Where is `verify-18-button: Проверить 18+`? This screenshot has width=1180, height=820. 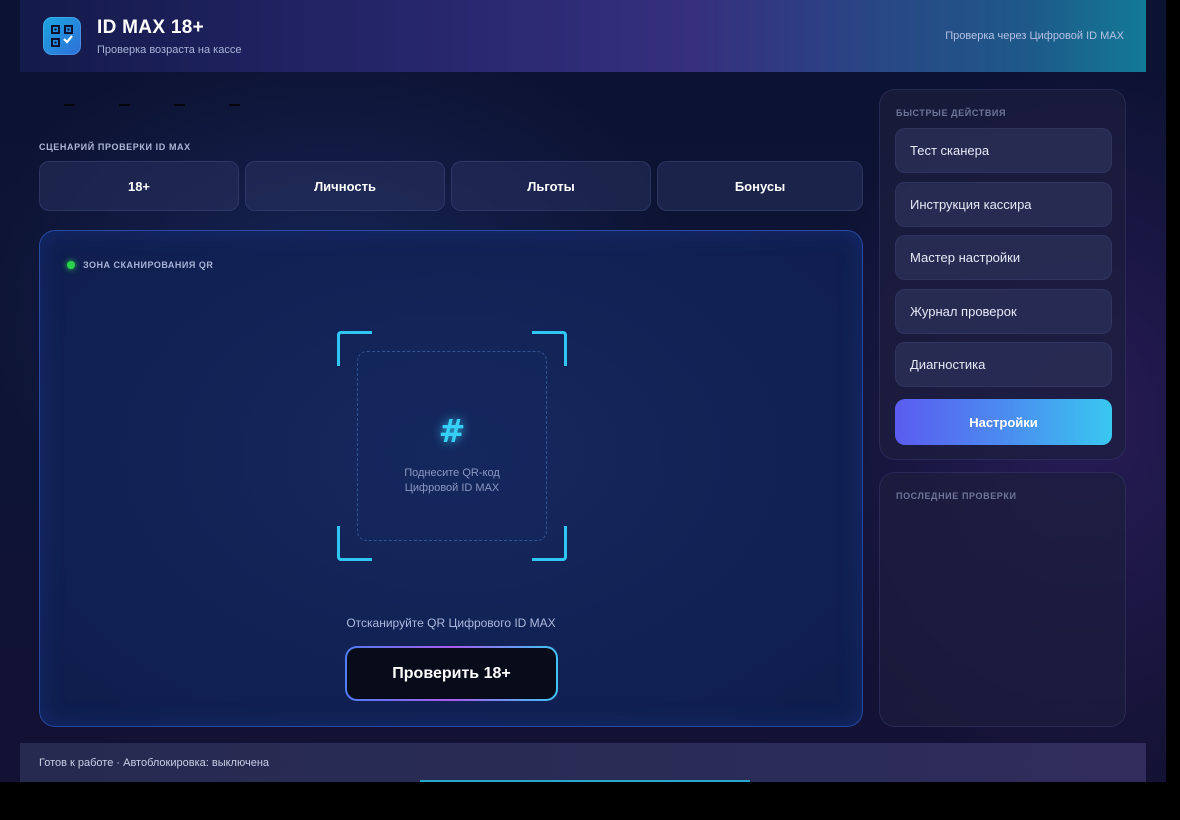 verify-18-button: Проверить 18+ is located at coordinates (451, 673).